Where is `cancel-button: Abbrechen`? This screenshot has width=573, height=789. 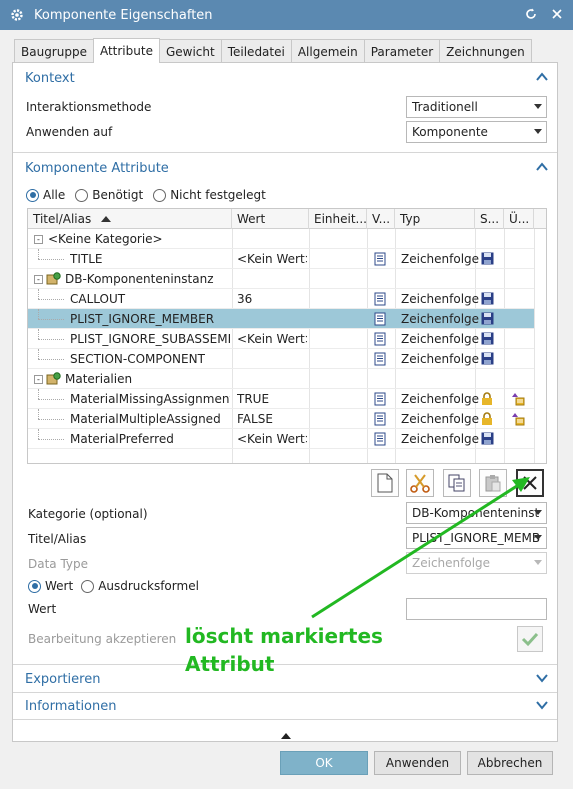
cancel-button: Abbrechen is located at coordinates (510, 763).